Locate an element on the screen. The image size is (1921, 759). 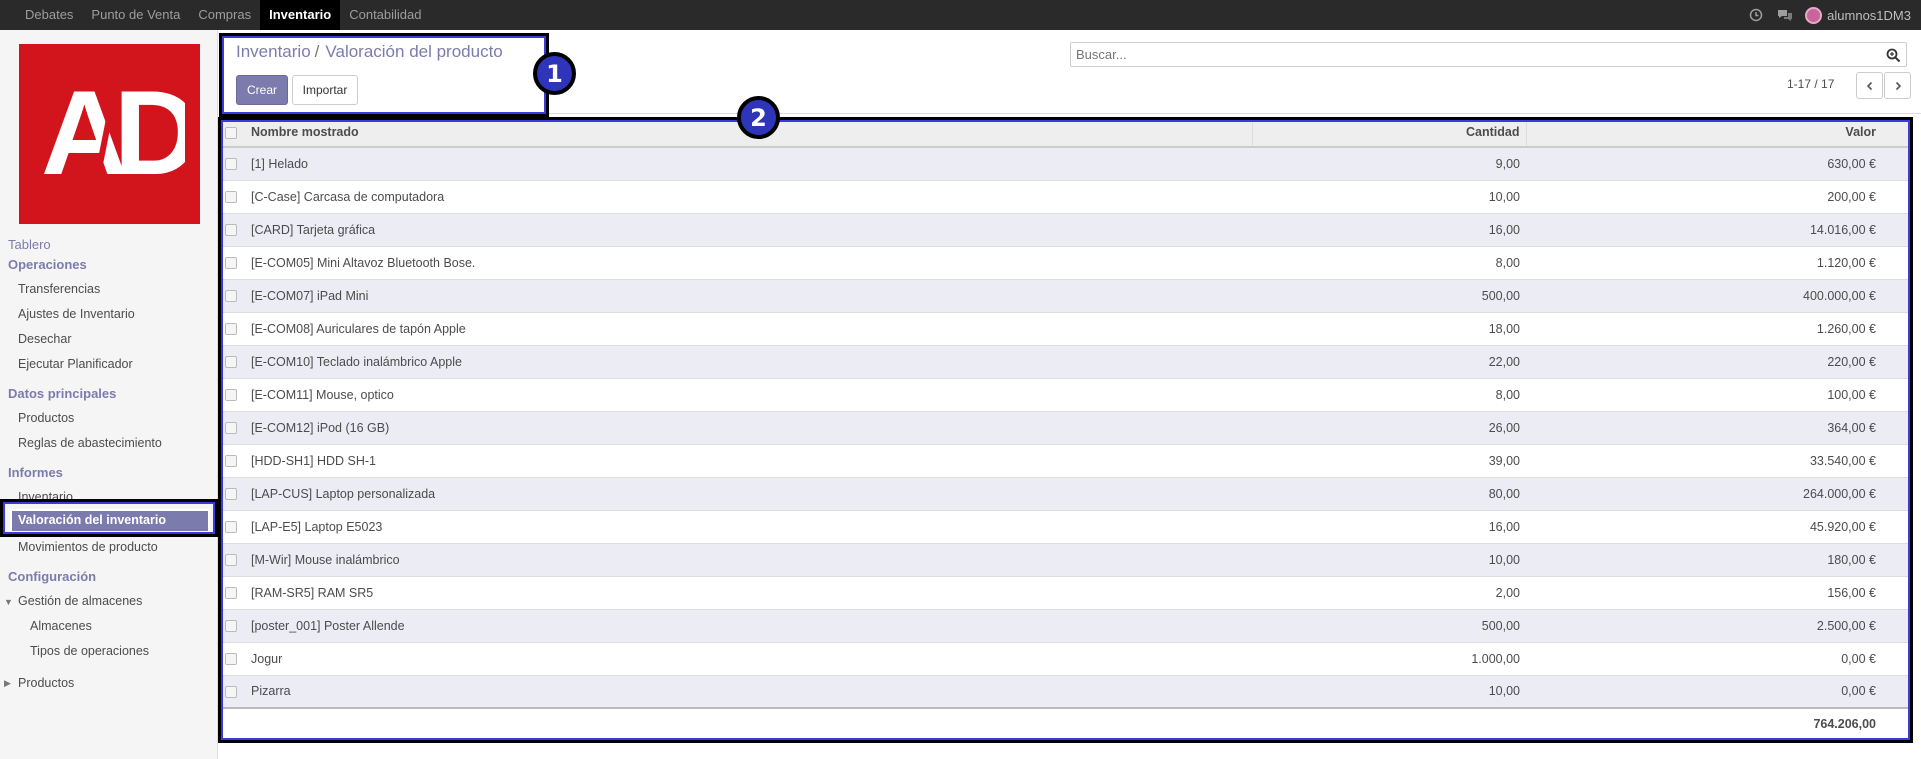
sidebar-item-desechar: Desechar is located at coordinates (45, 339).